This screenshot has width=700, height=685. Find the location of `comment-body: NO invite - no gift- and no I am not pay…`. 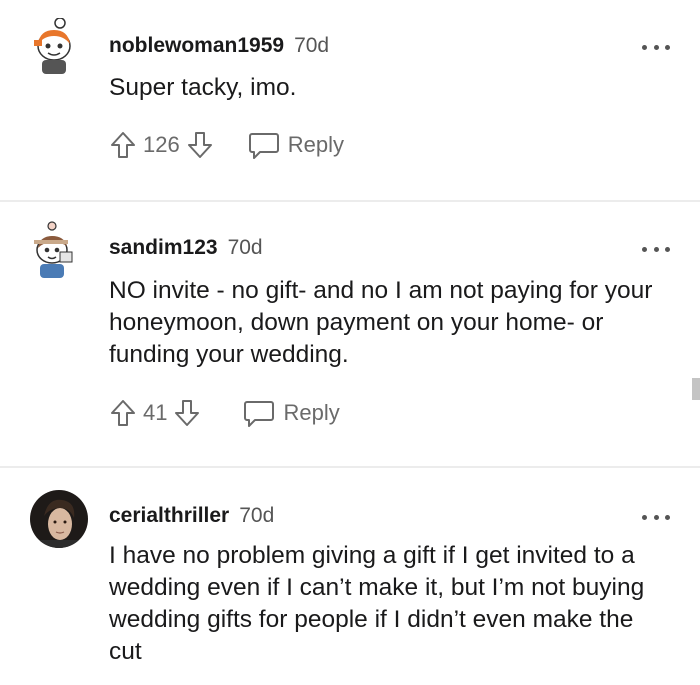

comment-body: NO invite - no gift- and no I am not pay… is located at coordinates (381, 322).